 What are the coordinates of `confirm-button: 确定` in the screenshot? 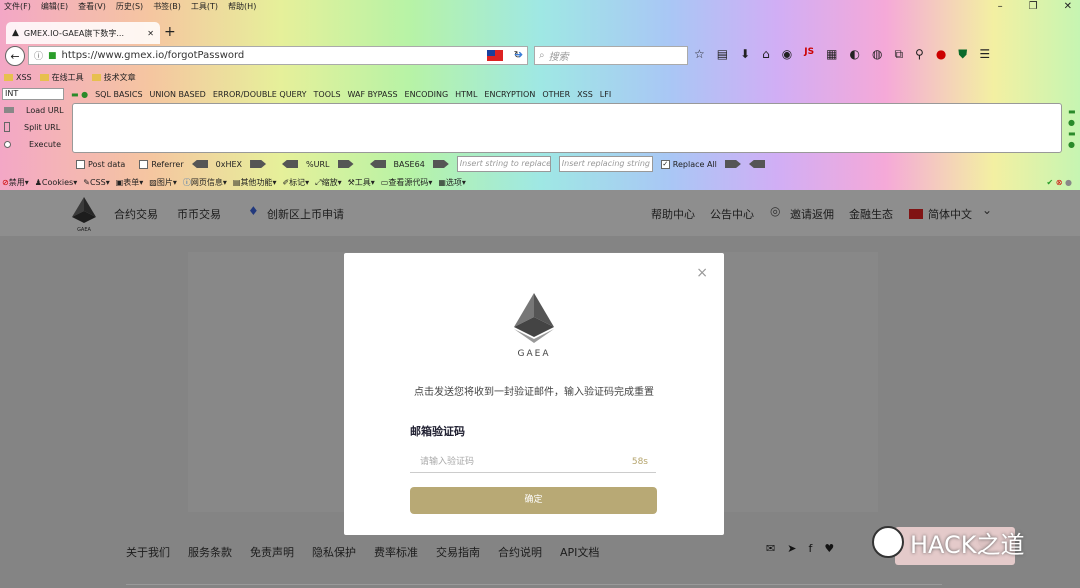 It's located at (533, 500).